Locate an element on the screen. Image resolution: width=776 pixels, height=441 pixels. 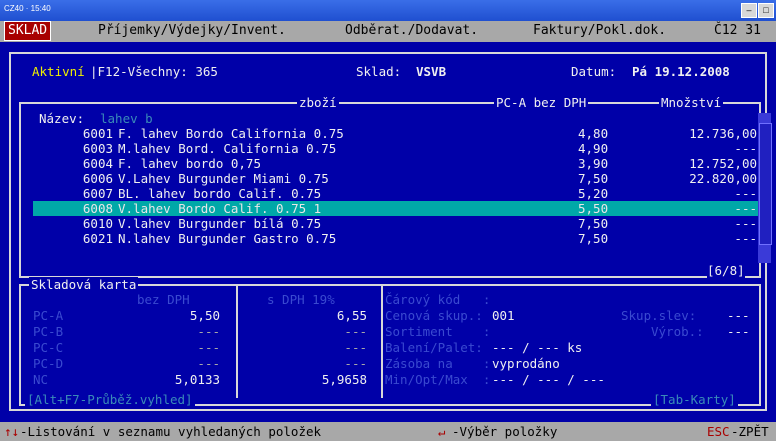
item-number: 6004 is located at coordinates (97, 163).